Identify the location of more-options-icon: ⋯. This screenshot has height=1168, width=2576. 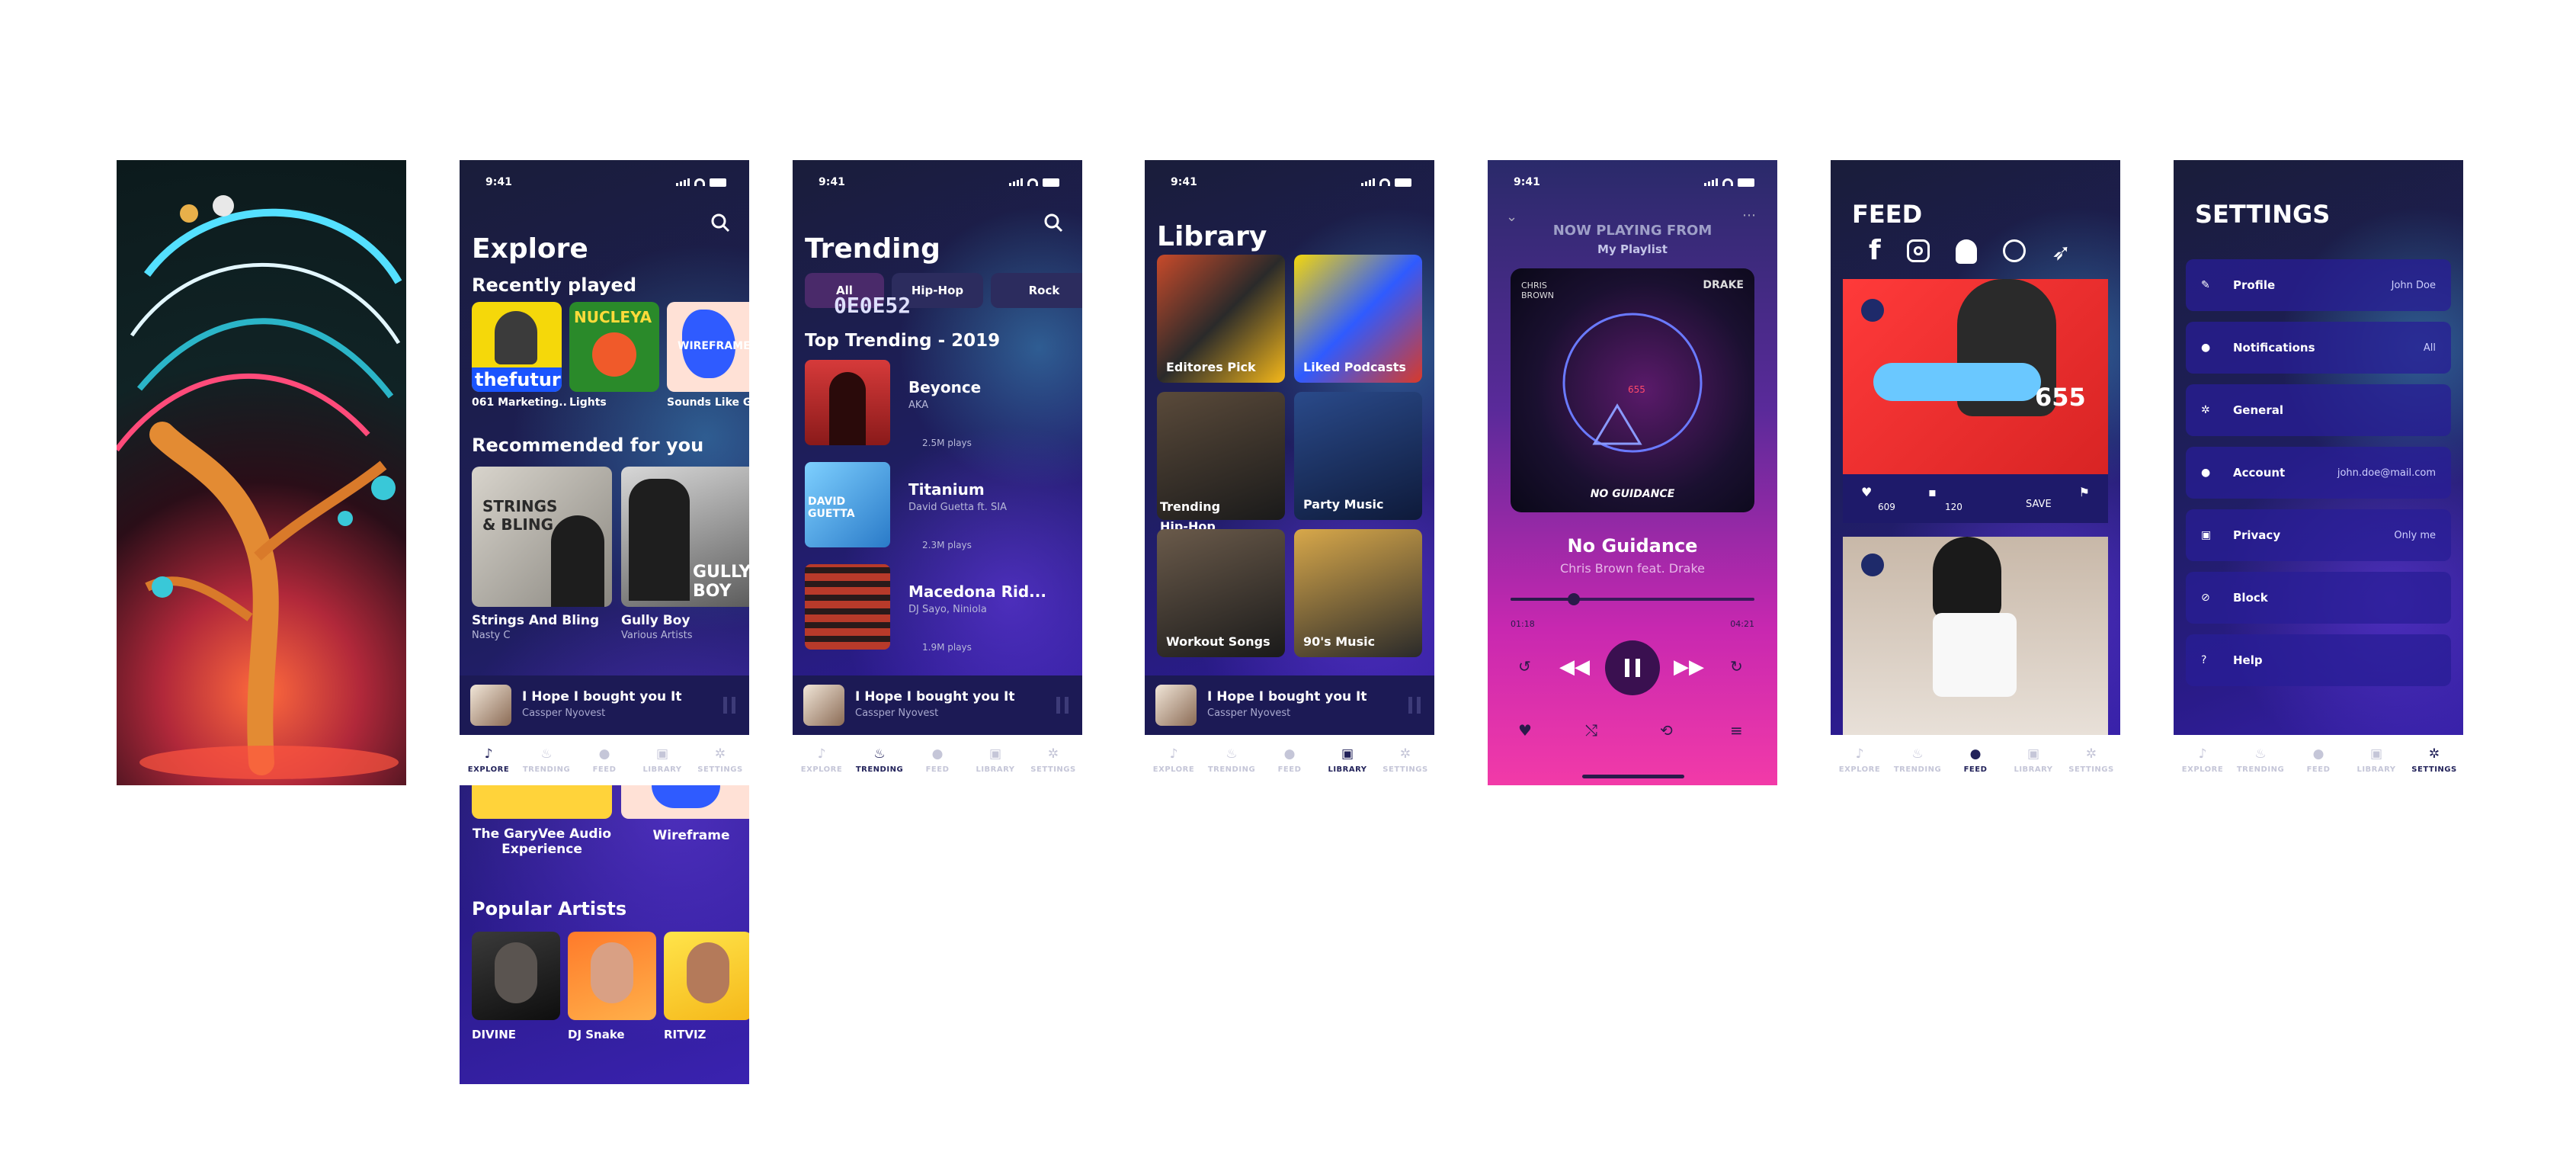
(1749, 215).